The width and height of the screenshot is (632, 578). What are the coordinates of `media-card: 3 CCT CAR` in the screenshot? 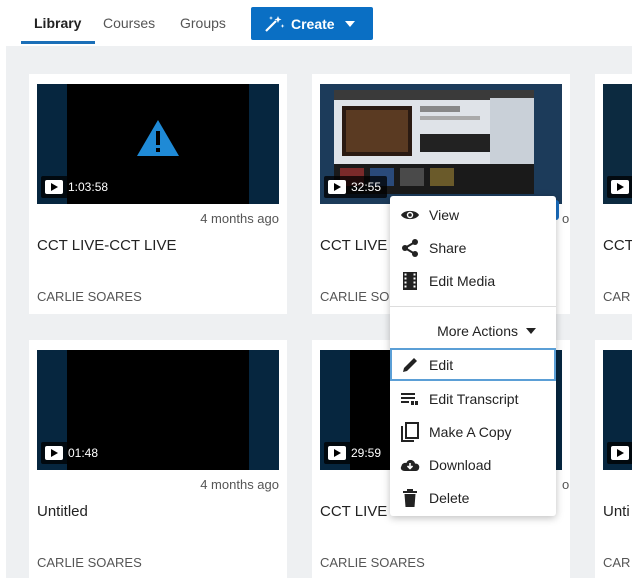 It's located at (613, 194).